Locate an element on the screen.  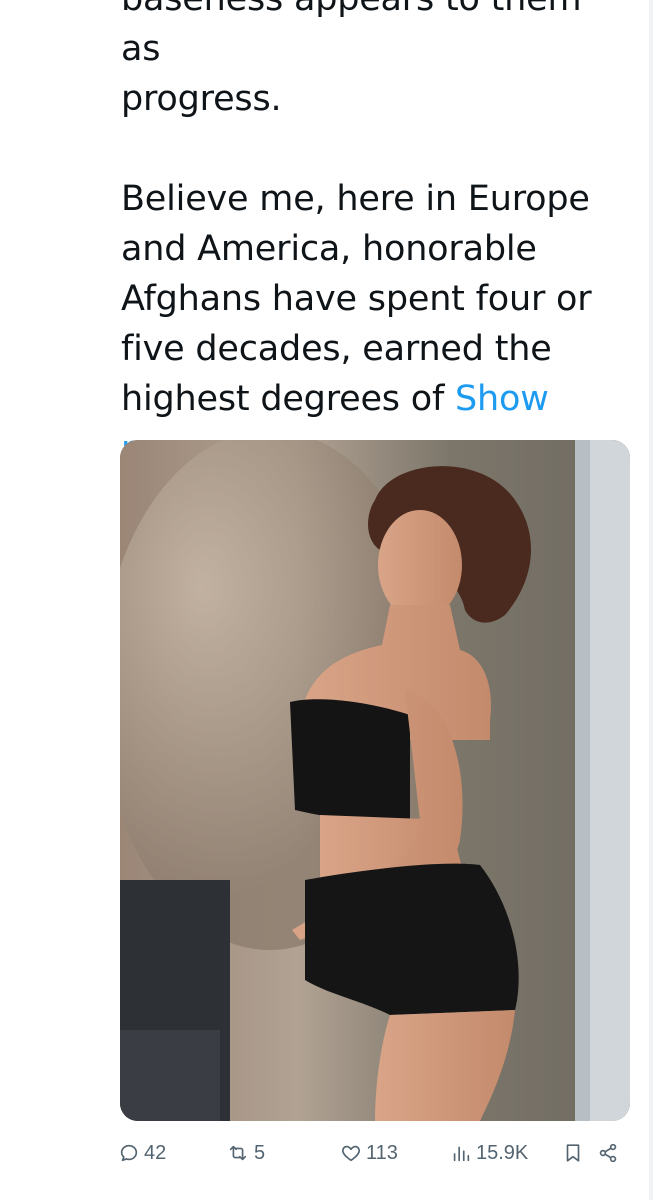
tweet-action-bar: 42 5 113 15.9K is located at coordinates (378, 1153).